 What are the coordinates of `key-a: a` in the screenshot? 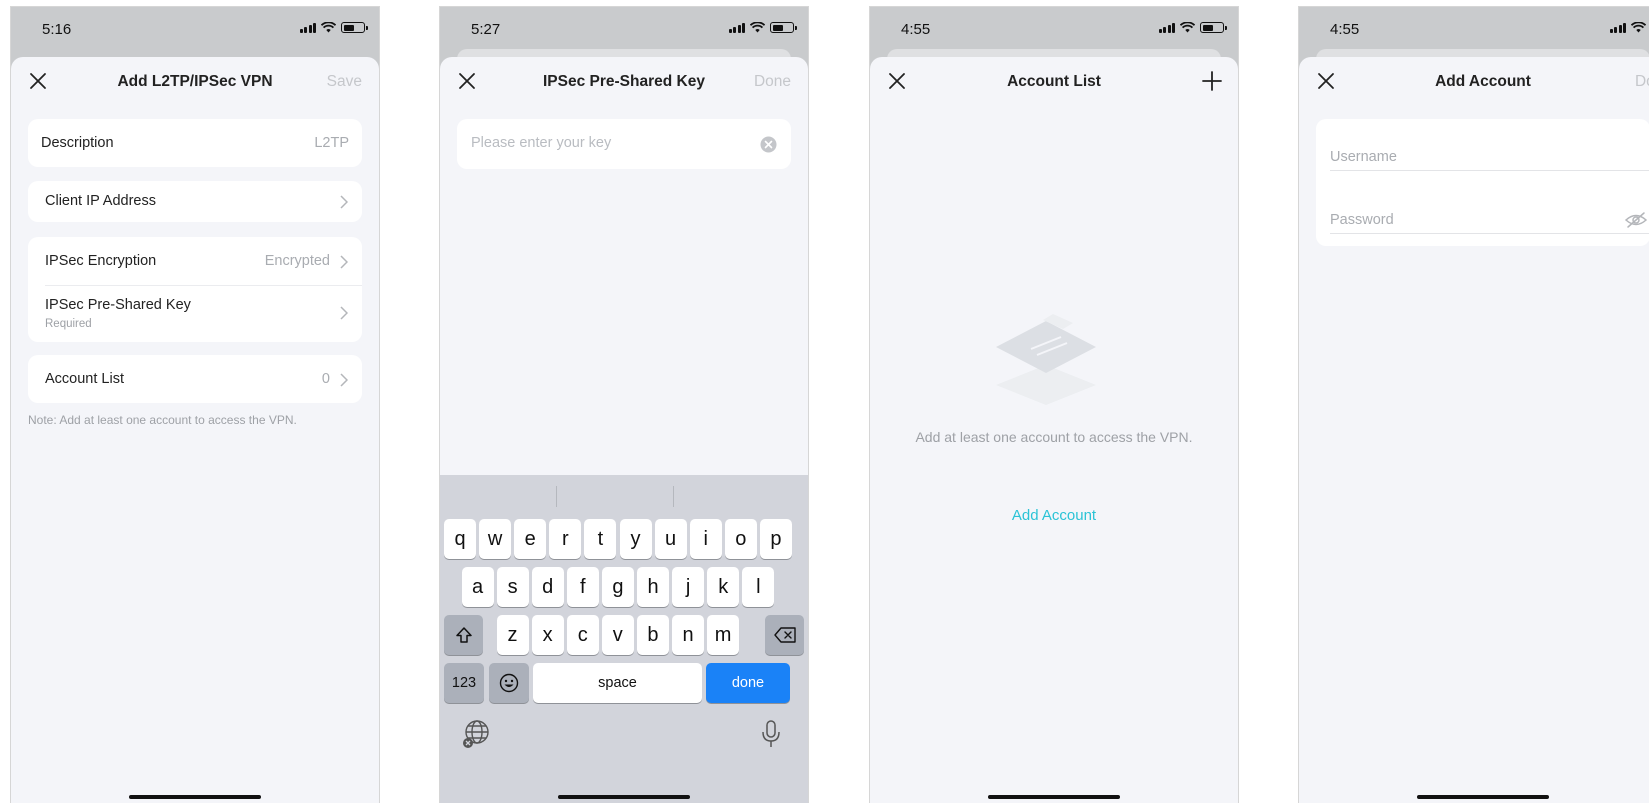 It's located at (477, 587).